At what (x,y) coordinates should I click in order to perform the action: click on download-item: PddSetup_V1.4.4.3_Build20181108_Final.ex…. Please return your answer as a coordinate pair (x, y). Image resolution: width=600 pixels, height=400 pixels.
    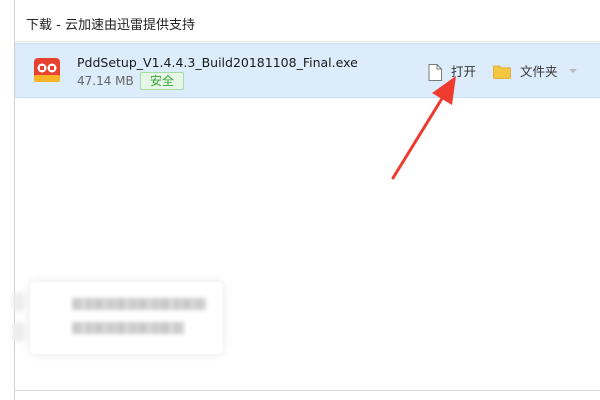
    Looking at the image, I should click on (307, 70).